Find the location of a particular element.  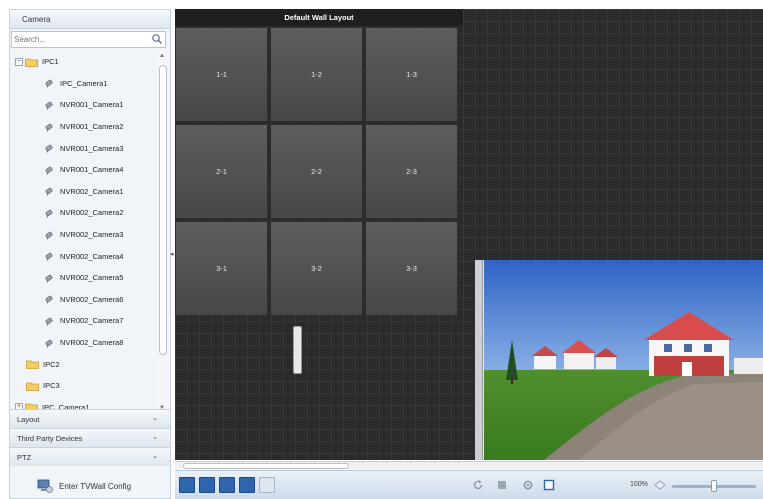

wall-cell: 1-2 is located at coordinates (316, 74).